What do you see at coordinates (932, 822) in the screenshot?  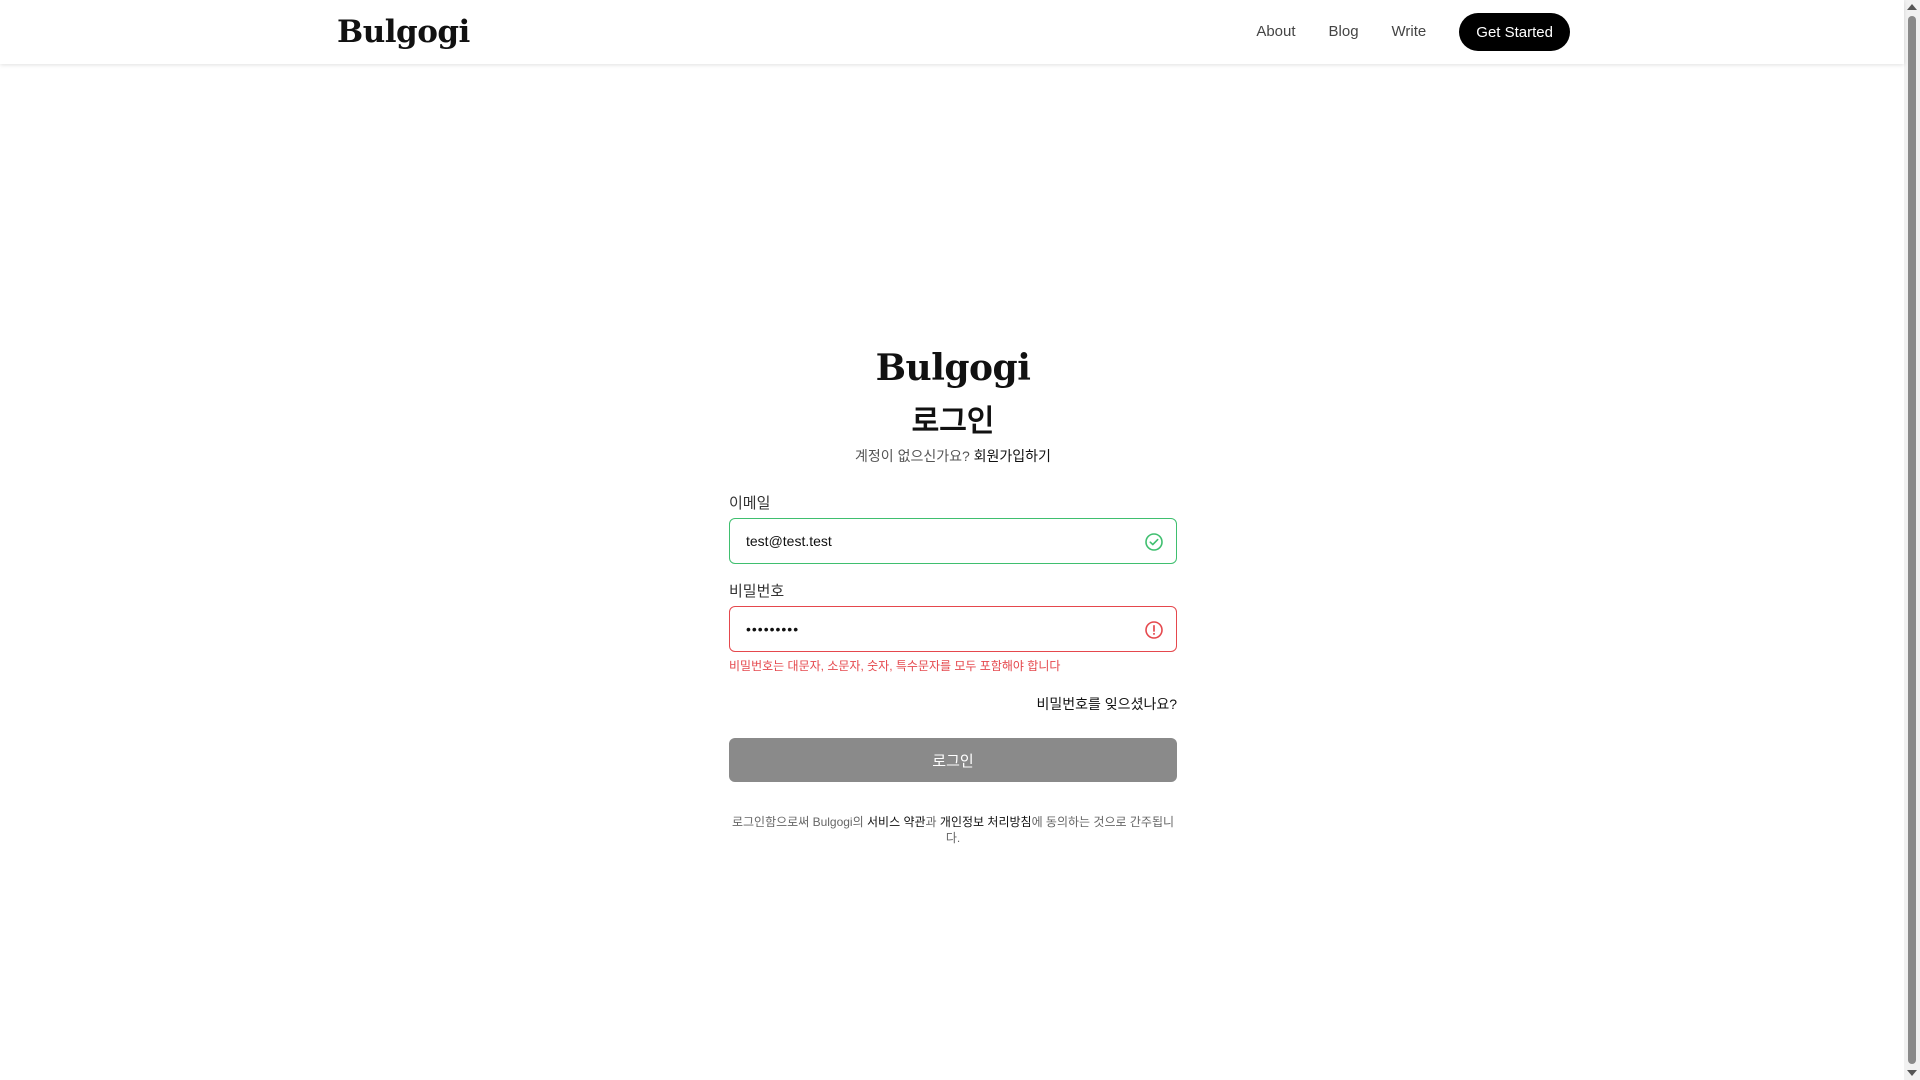 I see `terms-and: 과` at bounding box center [932, 822].